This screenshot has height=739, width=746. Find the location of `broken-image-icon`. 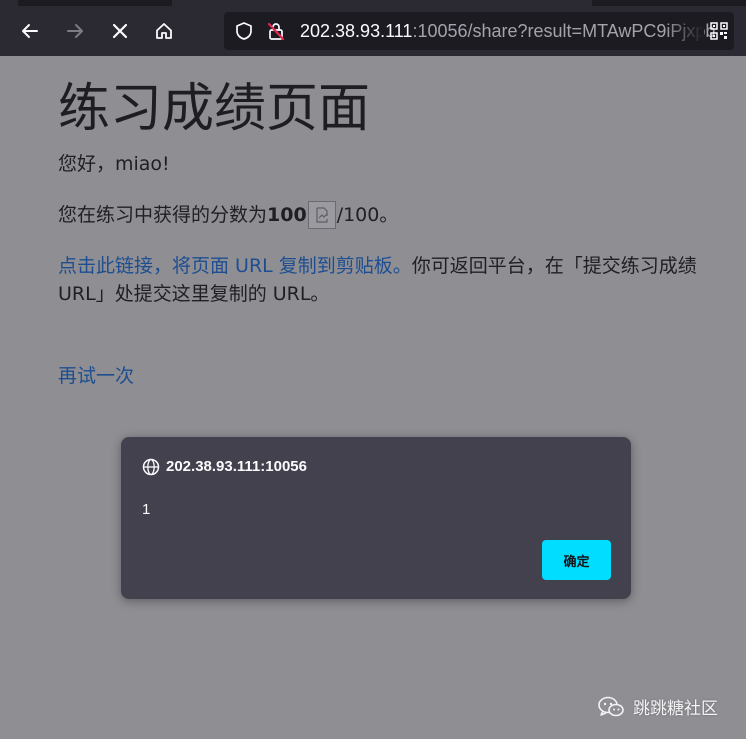

broken-image-icon is located at coordinates (321, 215).